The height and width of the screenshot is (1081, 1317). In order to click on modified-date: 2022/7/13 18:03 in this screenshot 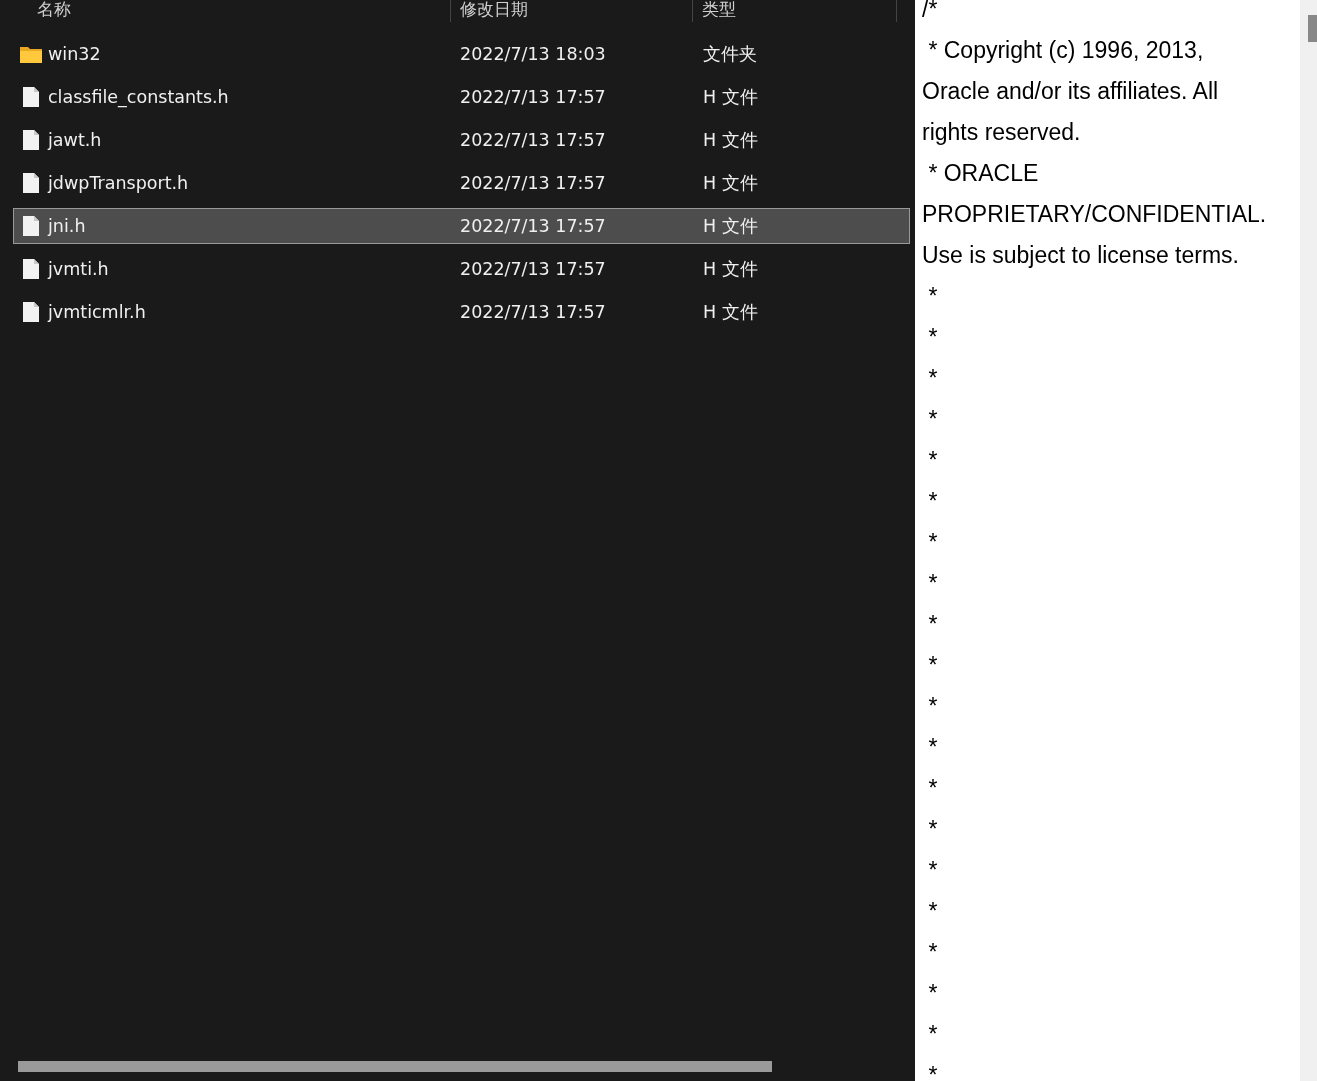, I will do `click(533, 54)`.